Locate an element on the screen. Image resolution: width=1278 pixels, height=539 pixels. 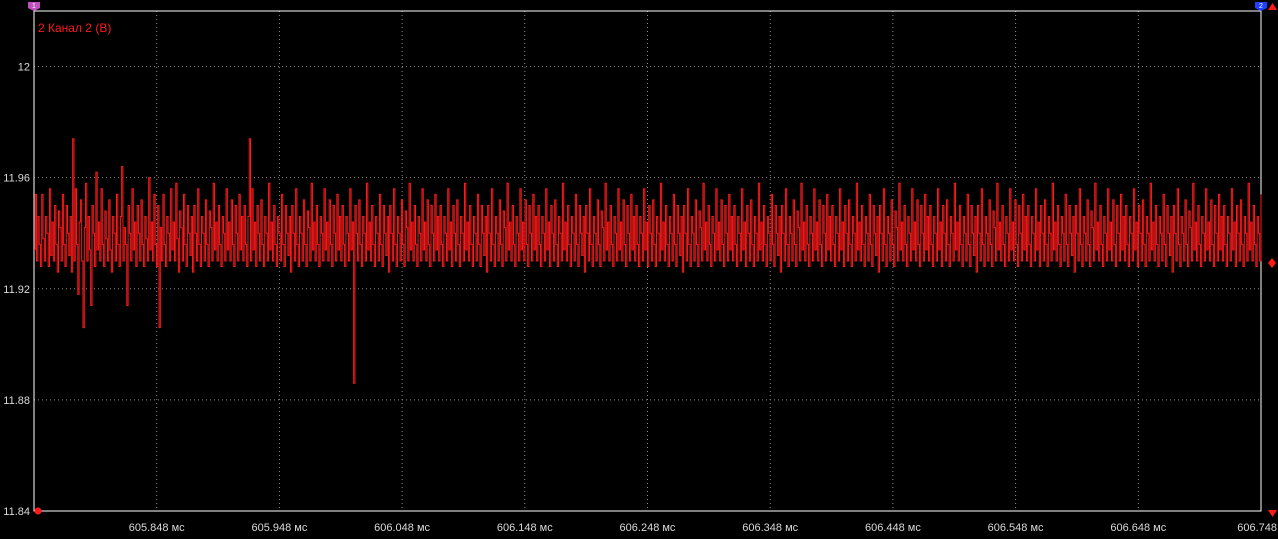
y-tick-label: 11.88 is located at coordinates (16, 401).